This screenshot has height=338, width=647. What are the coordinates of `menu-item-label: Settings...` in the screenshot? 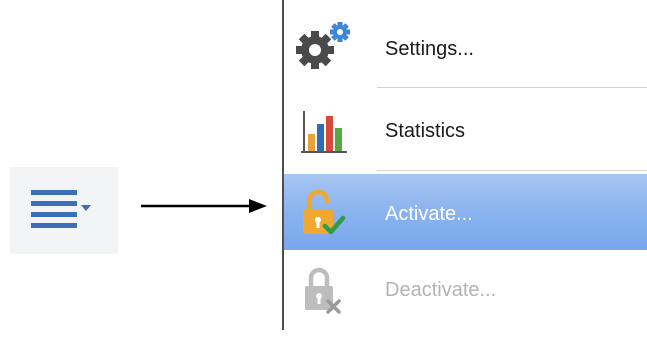 It's located at (429, 49).